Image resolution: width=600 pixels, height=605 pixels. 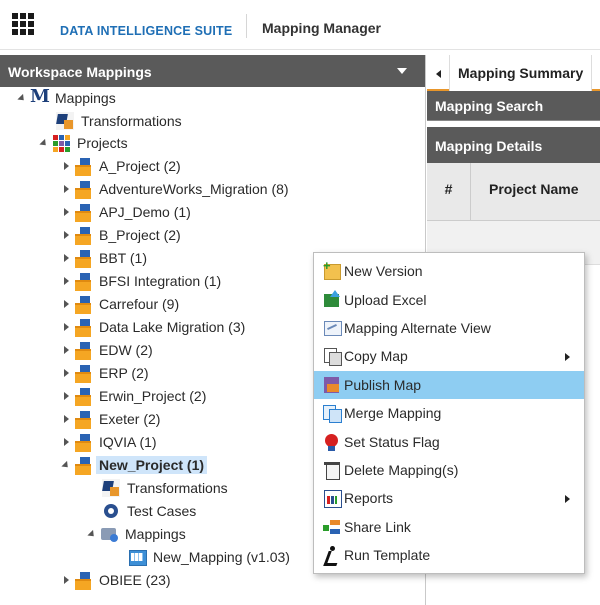 What do you see at coordinates (449, 498) in the screenshot?
I see `menu-item-reports: Reports` at bounding box center [449, 498].